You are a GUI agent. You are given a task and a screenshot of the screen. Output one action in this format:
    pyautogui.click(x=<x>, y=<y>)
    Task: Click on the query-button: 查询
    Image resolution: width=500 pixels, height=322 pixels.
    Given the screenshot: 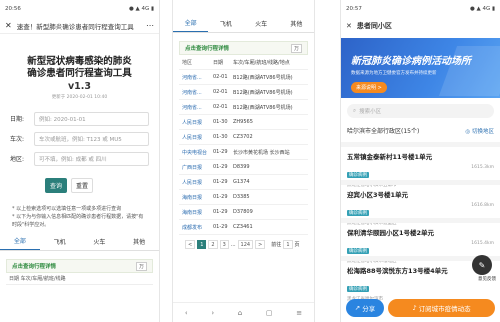 What is the action you would take?
    pyautogui.click(x=56, y=185)
    